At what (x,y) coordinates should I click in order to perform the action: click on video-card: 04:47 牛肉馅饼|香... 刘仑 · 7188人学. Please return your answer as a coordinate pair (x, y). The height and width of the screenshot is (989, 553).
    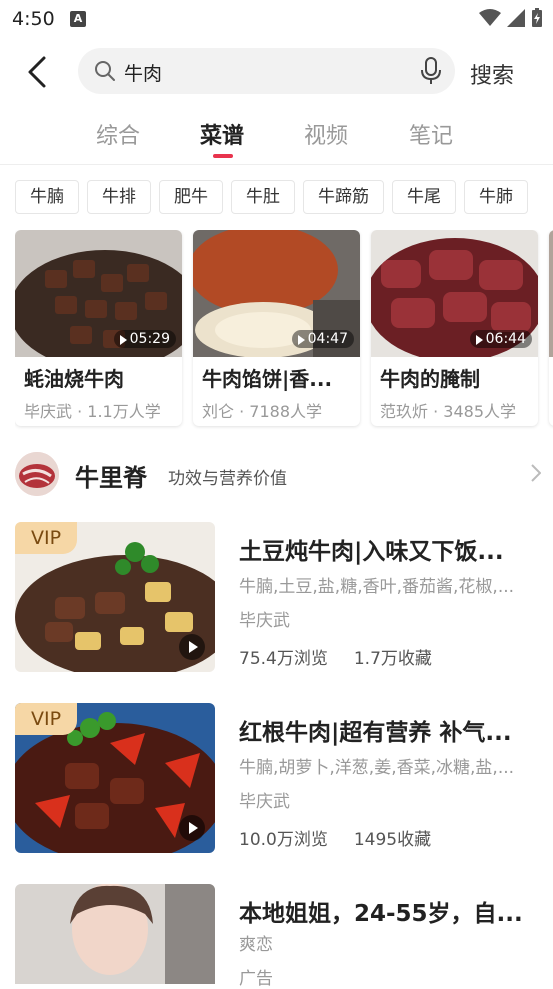
    Looking at the image, I should click on (276, 328).